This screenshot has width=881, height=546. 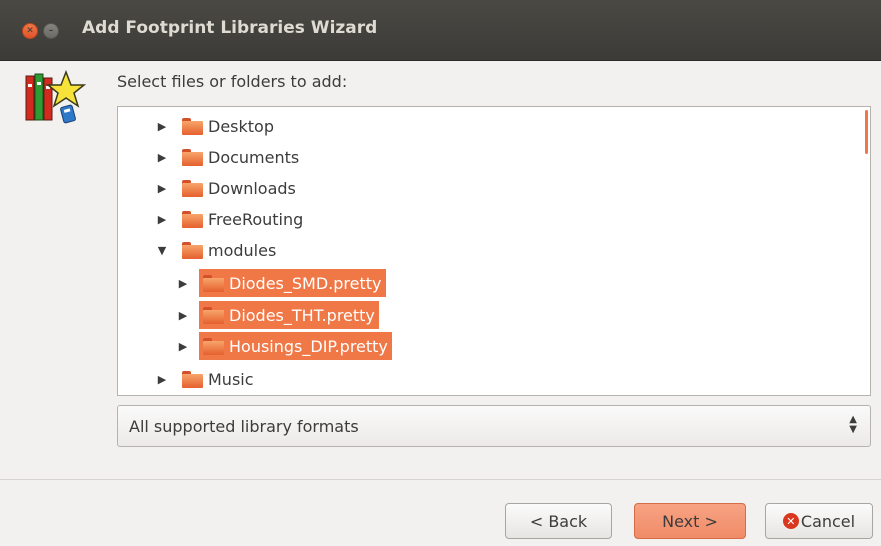 I want to click on tree-row-label: Downloads, so click(x=252, y=188).